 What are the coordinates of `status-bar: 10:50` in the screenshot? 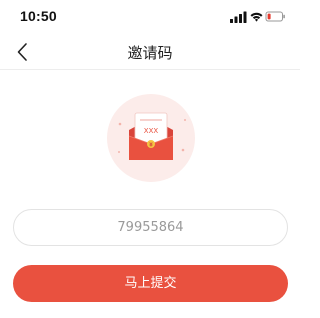 It's located at (150, 18).